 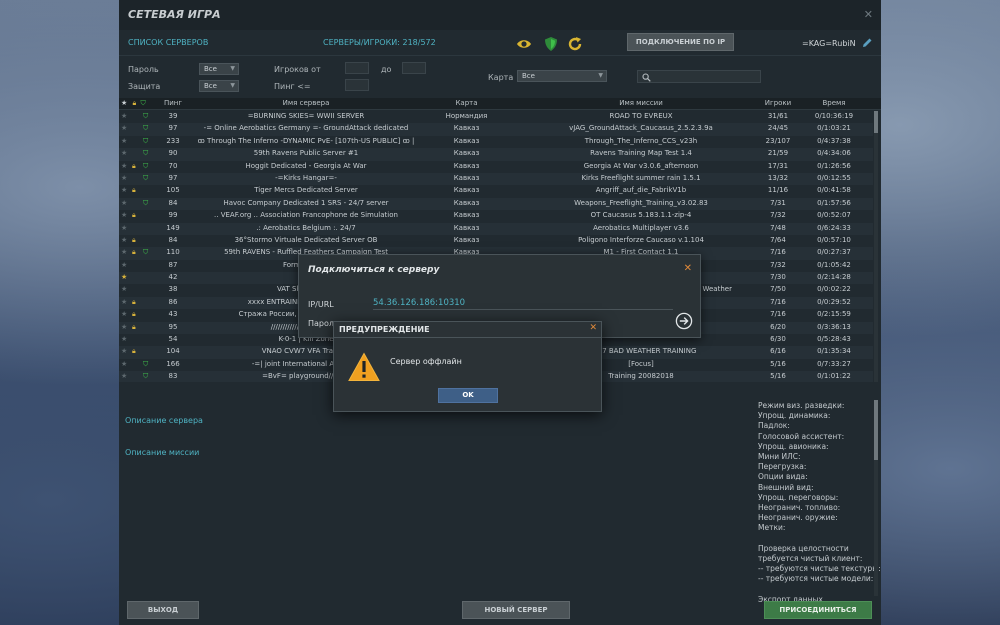 What do you see at coordinates (374, 270) in the screenshot?
I see `connect-dialog-title: Подключиться к серверу` at bounding box center [374, 270].